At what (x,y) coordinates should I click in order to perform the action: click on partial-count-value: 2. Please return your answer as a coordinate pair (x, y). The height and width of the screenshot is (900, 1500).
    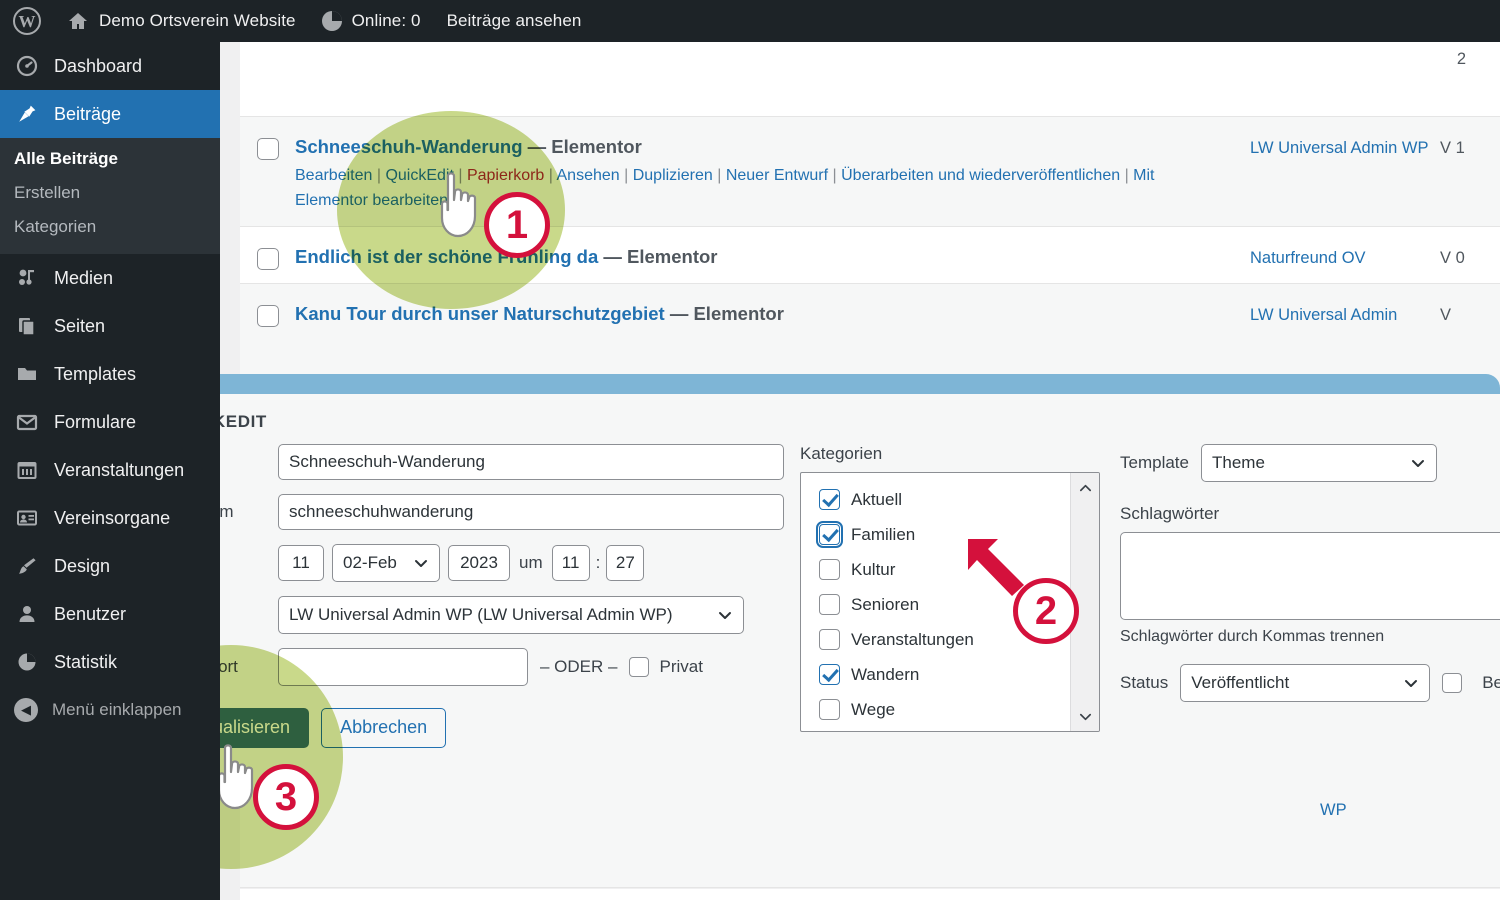
    Looking at the image, I should click on (1461, 59).